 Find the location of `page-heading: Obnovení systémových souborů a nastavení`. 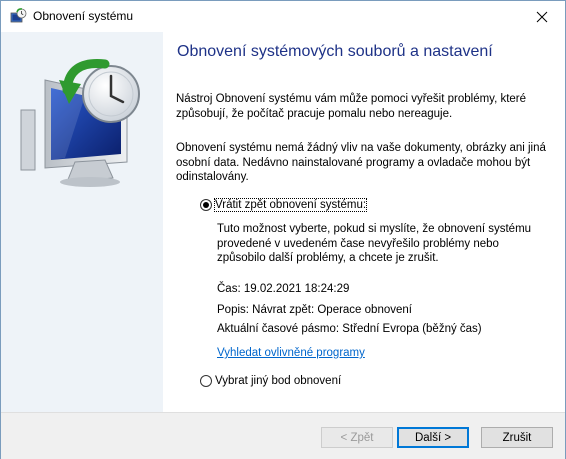

page-heading: Obnovení systémových souborů a nastavení is located at coordinates (335, 51).